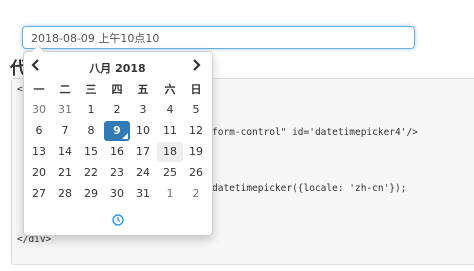  What do you see at coordinates (91, 173) in the screenshot?
I see `calendar-day: 22` at bounding box center [91, 173].